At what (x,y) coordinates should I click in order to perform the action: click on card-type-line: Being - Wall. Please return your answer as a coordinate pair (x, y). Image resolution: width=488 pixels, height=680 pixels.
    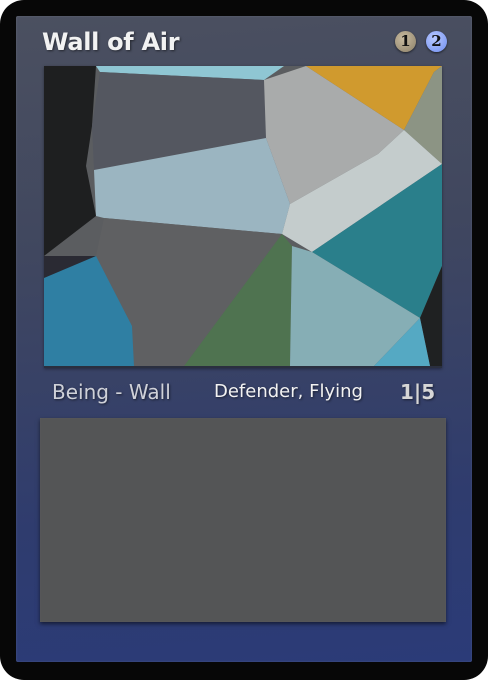
    Looking at the image, I should click on (111, 392).